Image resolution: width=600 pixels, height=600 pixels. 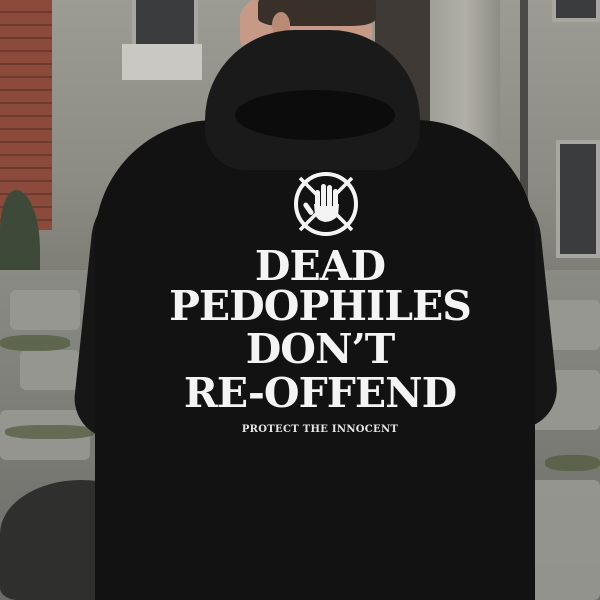 I want to click on print-line-3: DON’T, so click(x=320, y=349).